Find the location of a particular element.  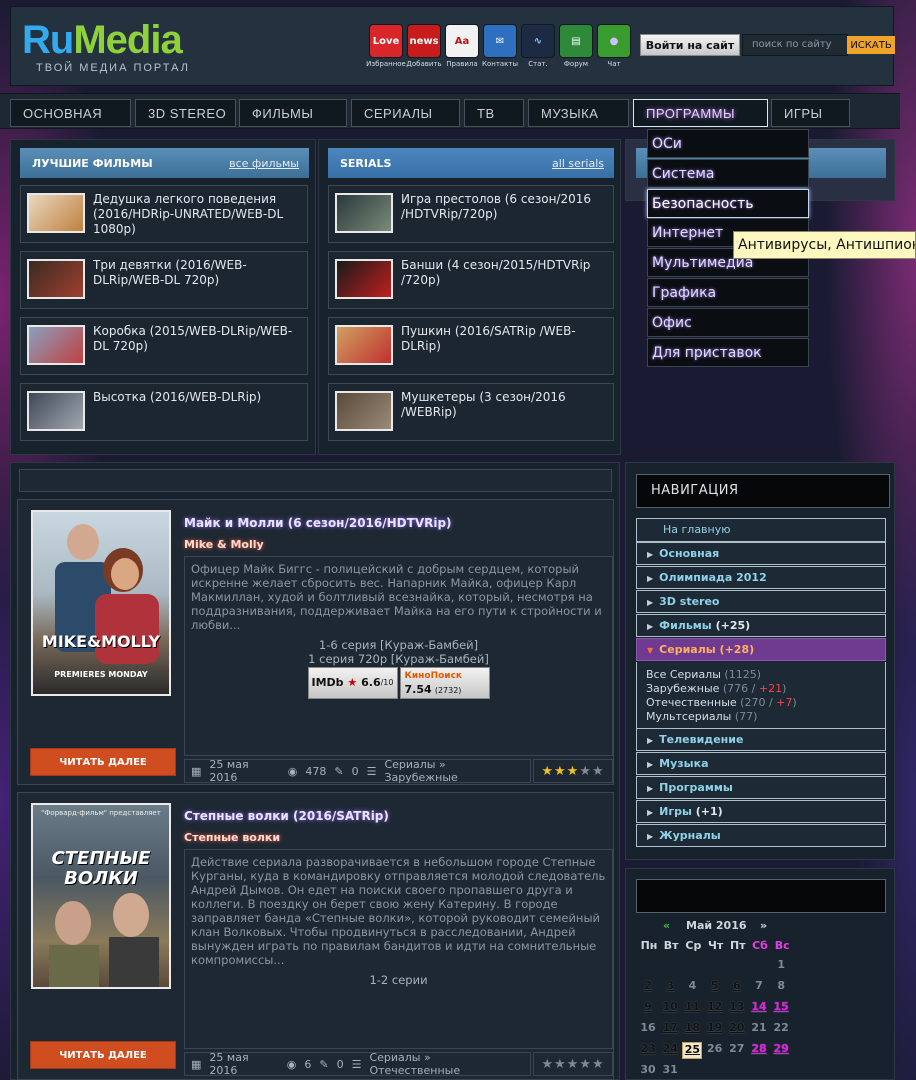

calendar-day: 18 is located at coordinates (692, 1029).